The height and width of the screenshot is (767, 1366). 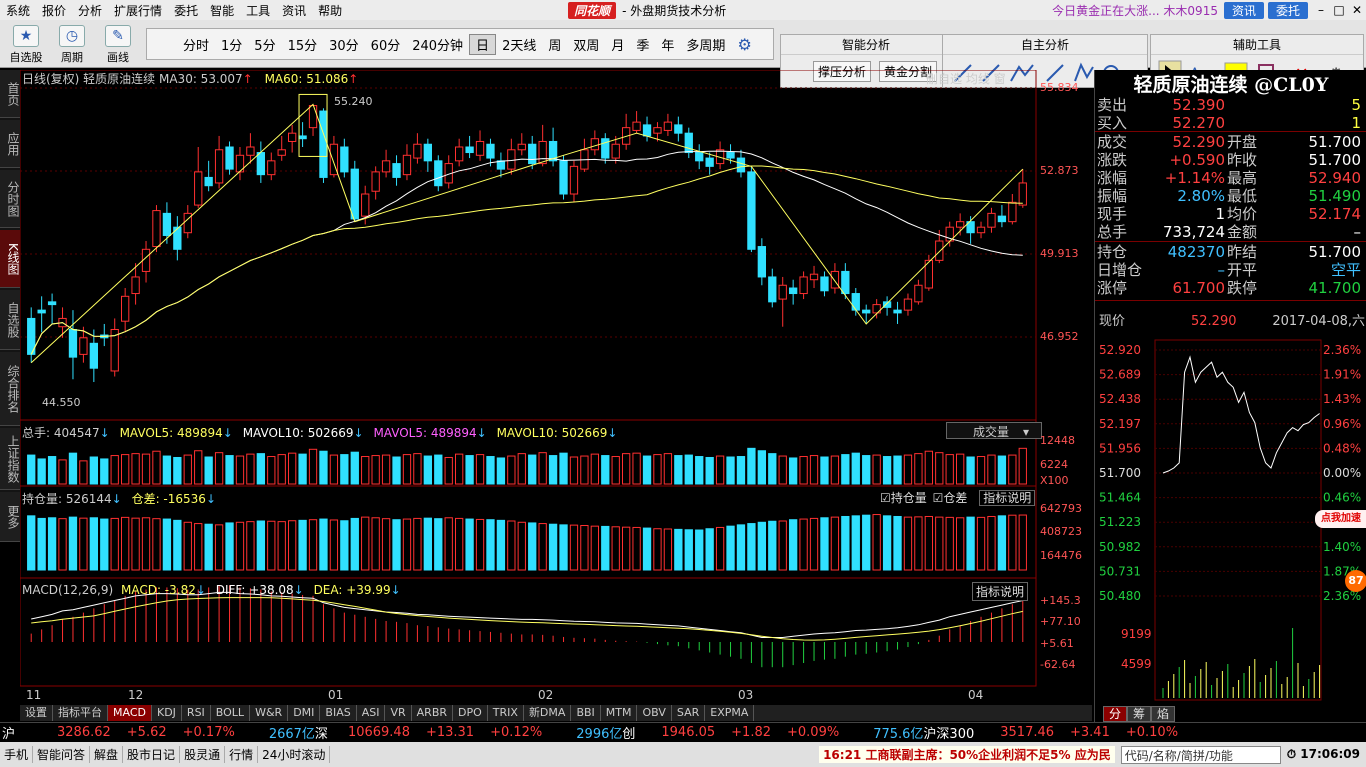 What do you see at coordinates (1287, 10) in the screenshot?
I see `trade-button: 委托` at bounding box center [1287, 10].